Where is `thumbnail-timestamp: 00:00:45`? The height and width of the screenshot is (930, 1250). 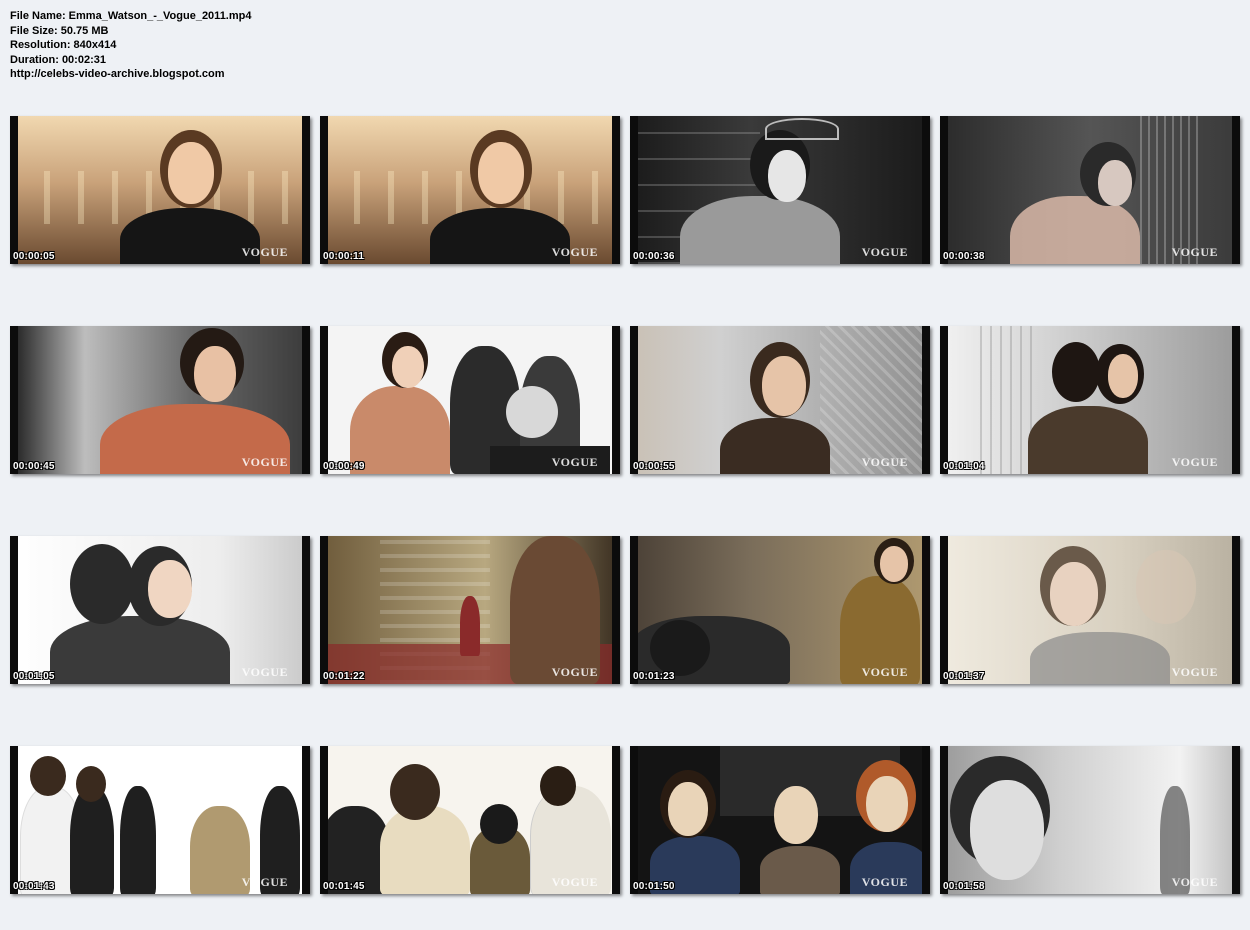 thumbnail-timestamp: 00:00:45 is located at coordinates (34, 466).